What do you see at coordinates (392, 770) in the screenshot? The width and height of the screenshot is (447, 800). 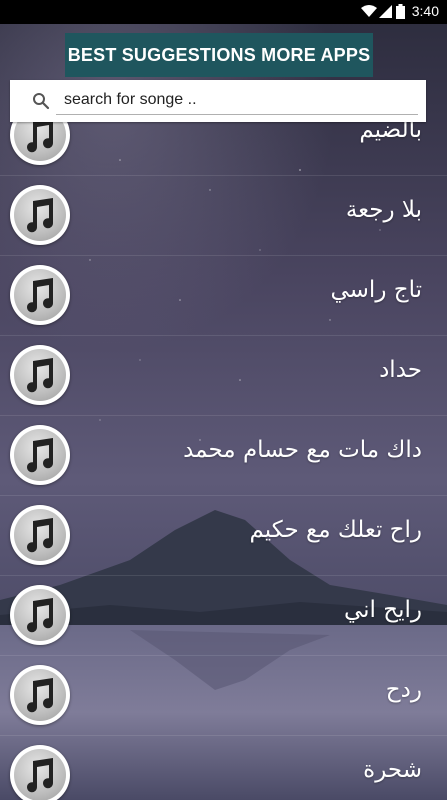 I see `song-title: شحرة` at bounding box center [392, 770].